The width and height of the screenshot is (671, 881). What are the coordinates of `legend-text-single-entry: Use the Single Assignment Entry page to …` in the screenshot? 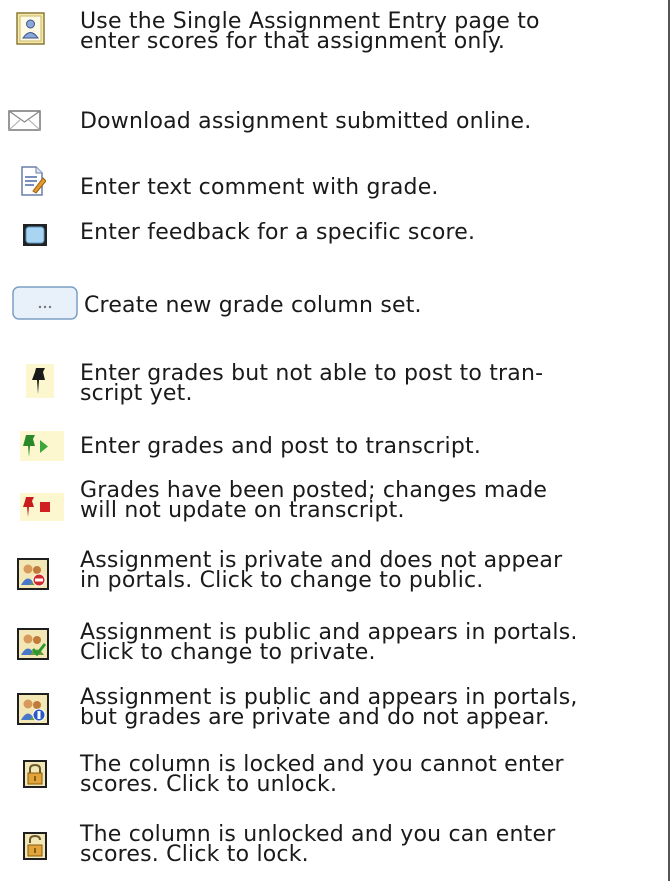 It's located at (310, 32).